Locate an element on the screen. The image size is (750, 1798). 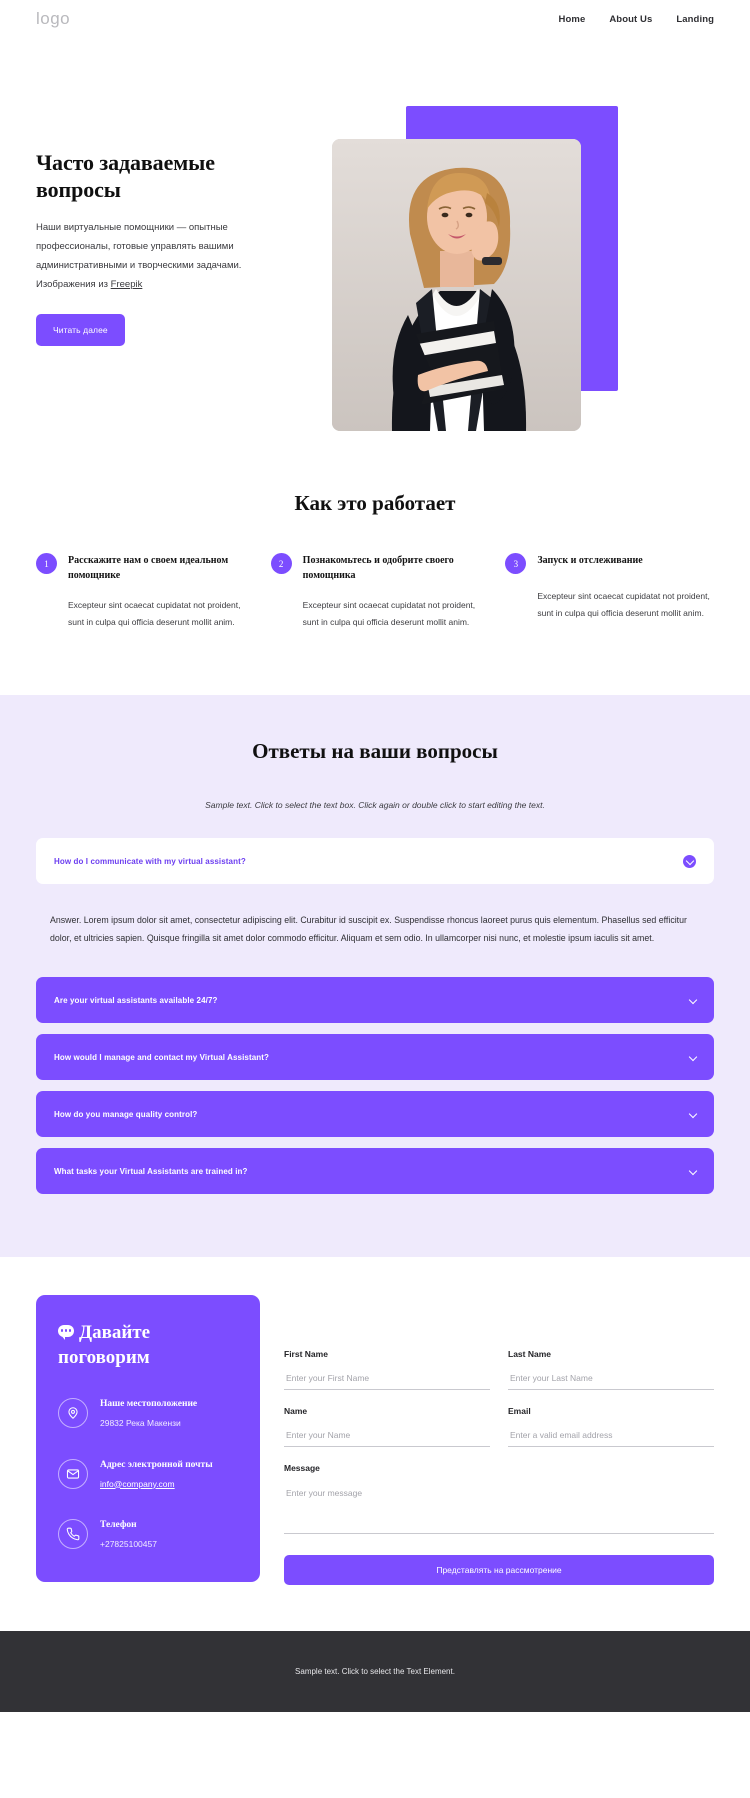
form-row: Name Email is located at coordinates (499, 1427).